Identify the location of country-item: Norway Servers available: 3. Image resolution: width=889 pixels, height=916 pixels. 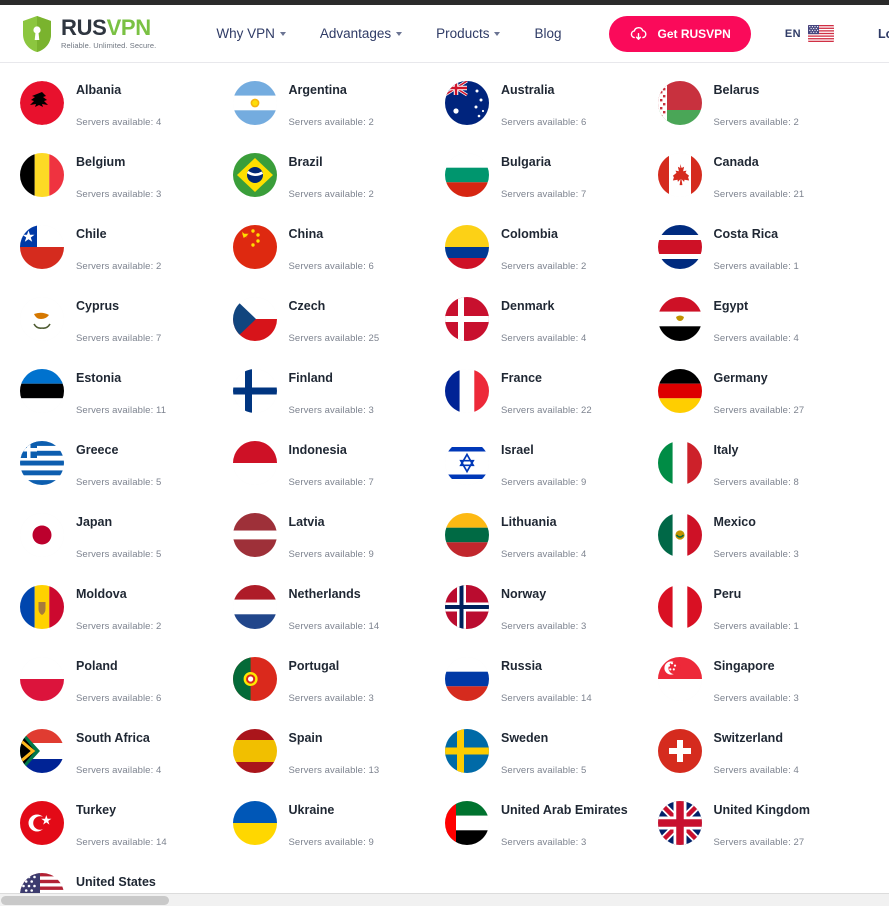
(551, 619).